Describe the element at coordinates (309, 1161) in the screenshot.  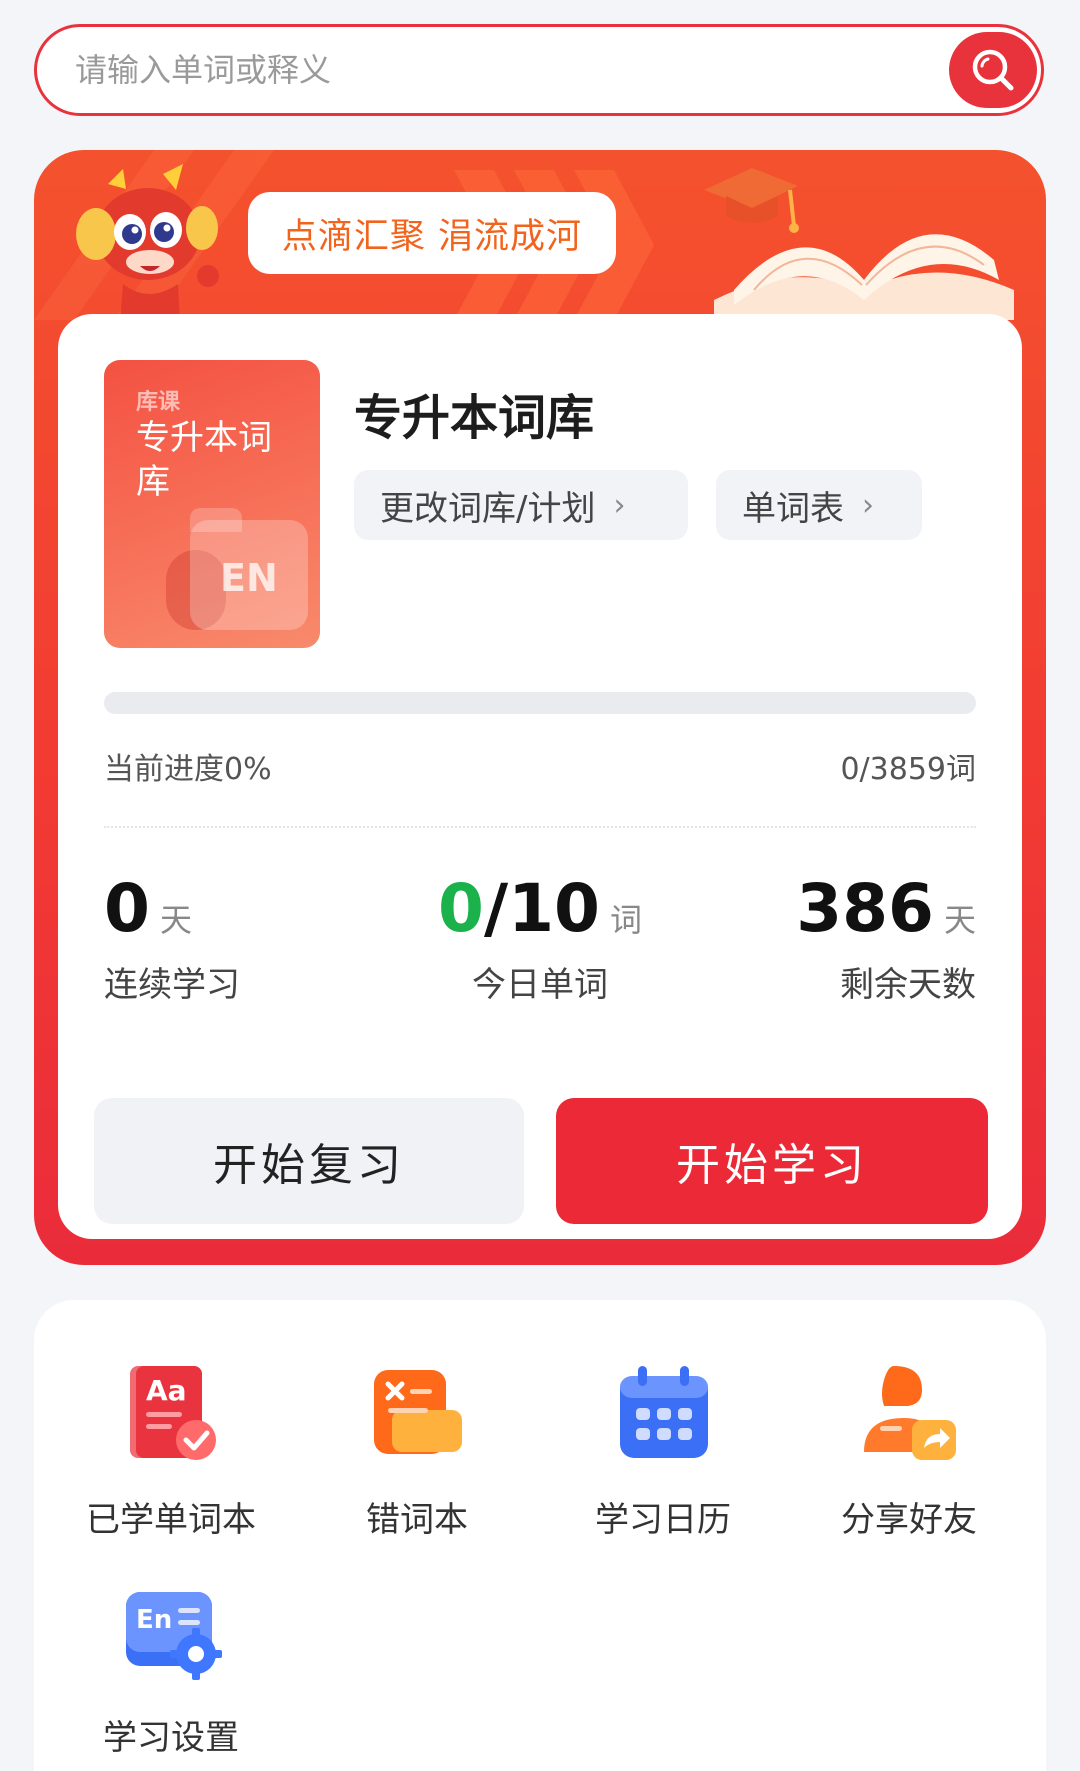
I see `start-review-button: 开始复习` at that location.